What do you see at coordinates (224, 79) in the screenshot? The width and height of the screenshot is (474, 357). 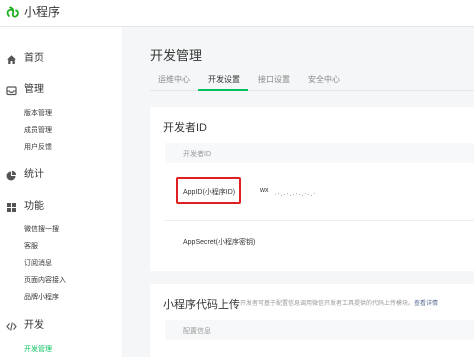 I see `tab-dev-settings: 开发设置` at bounding box center [224, 79].